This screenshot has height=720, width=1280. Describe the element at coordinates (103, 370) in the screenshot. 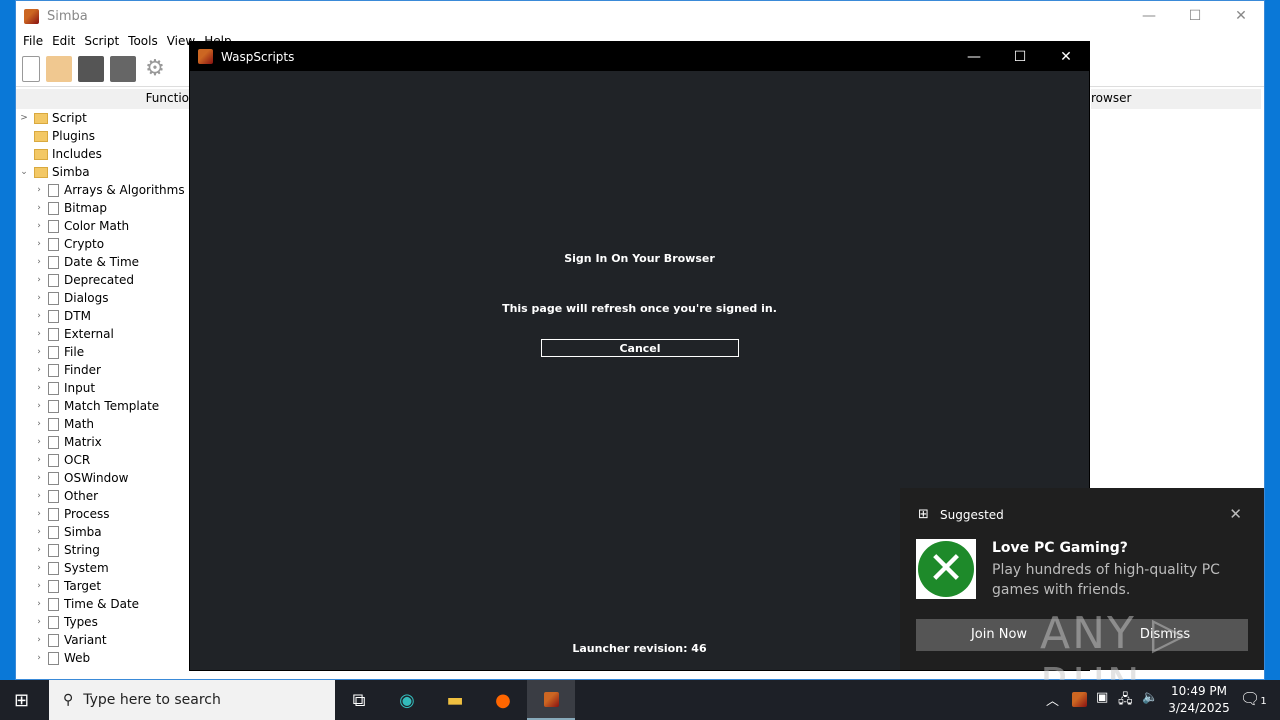

I see `tree-item: › Finder` at that location.